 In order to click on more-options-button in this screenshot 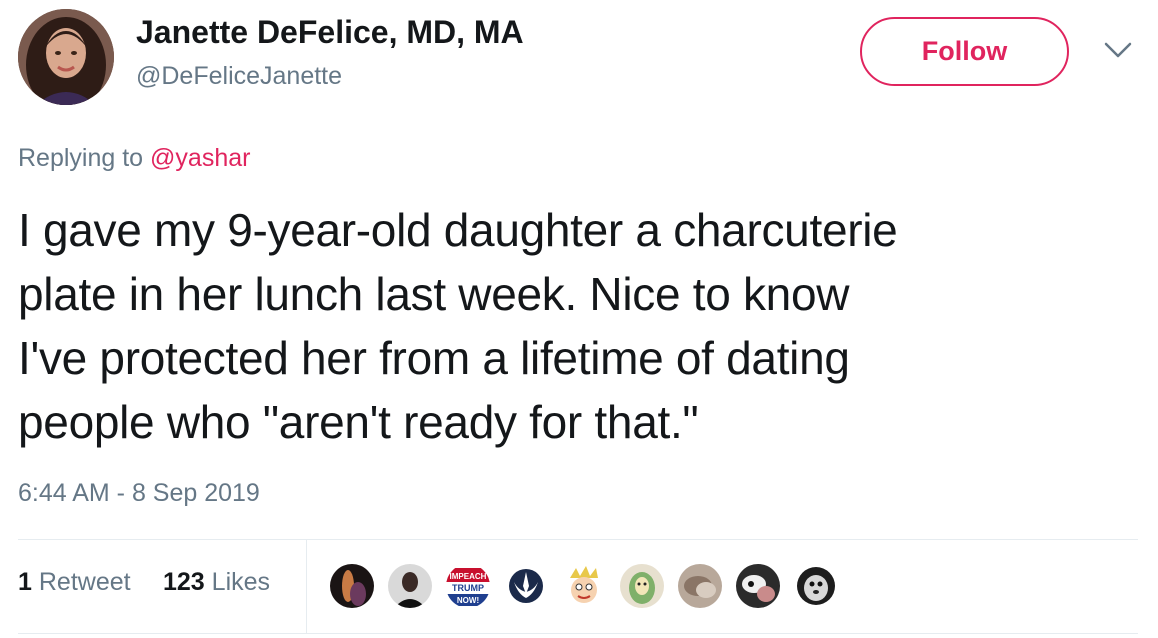, I will do `click(1118, 50)`.